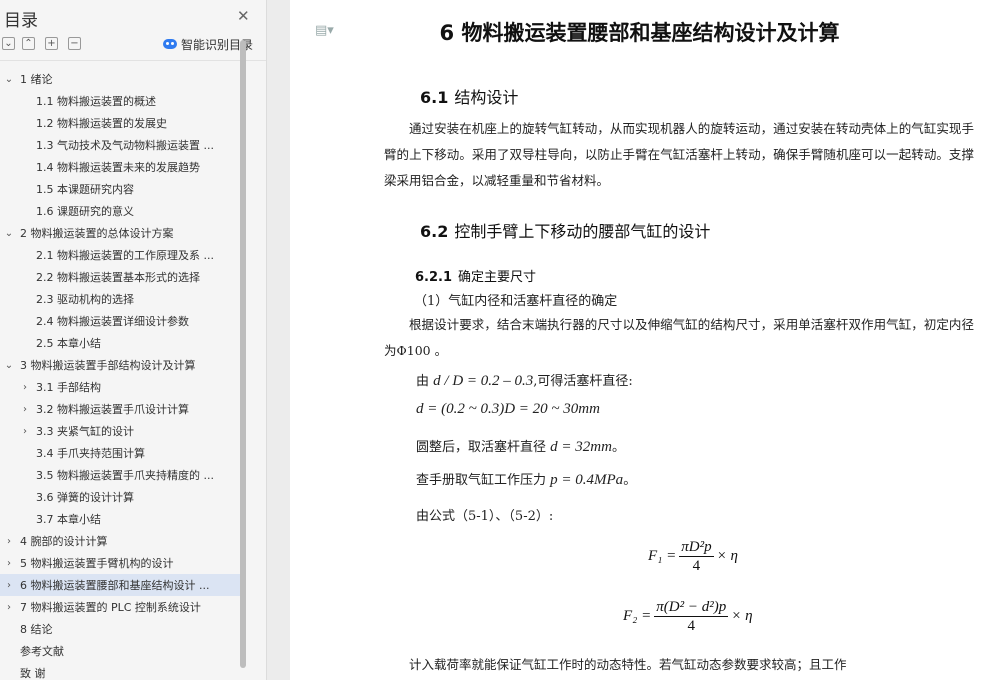 The height and width of the screenshot is (680, 989). Describe the element at coordinates (21, 21) in the screenshot. I see `toc-title: 目录` at that location.